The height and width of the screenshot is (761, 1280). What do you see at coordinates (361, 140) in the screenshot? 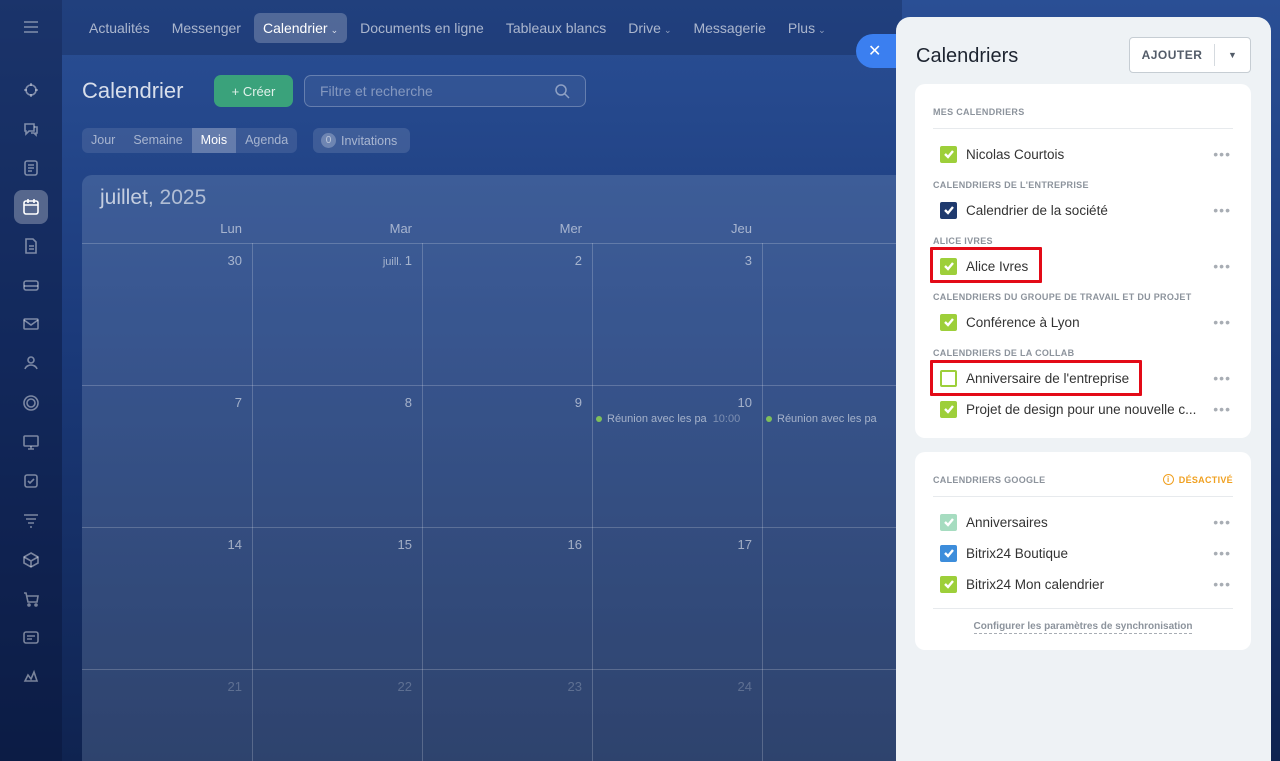
I see `invitations-button: 0 Invitations` at bounding box center [361, 140].